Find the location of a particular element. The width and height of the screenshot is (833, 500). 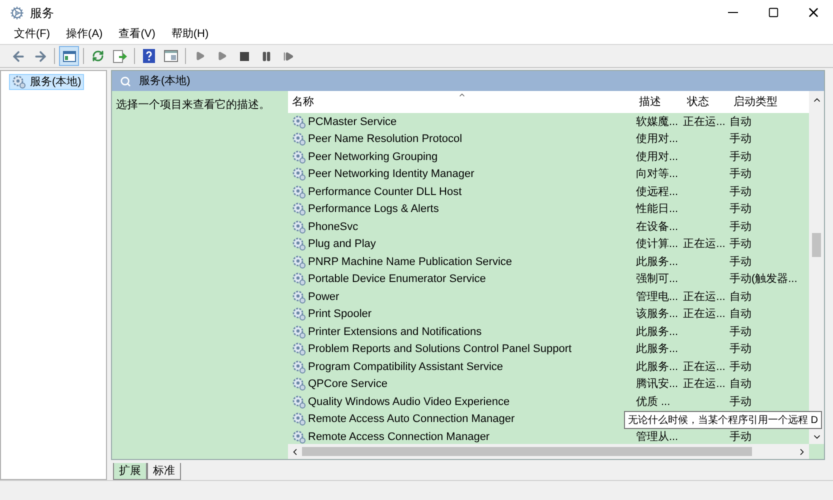

table-cell-text: Quality Windows Audio Video Experience is located at coordinates (409, 402).